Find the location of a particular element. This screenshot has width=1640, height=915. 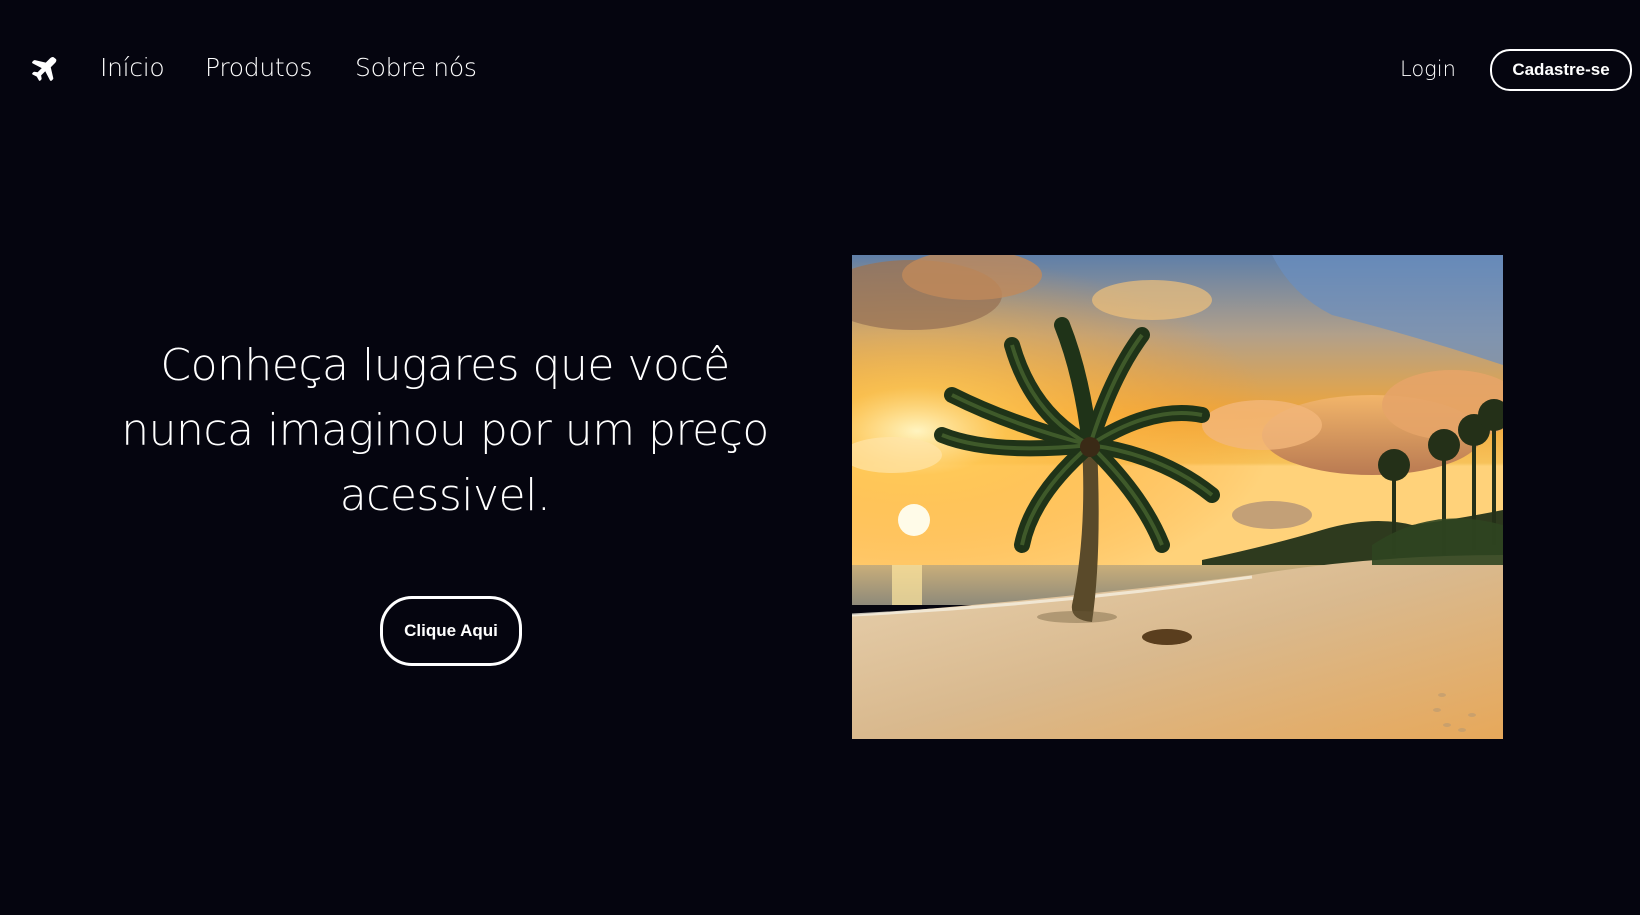

cta-button: Clique Aqui is located at coordinates (451, 631).